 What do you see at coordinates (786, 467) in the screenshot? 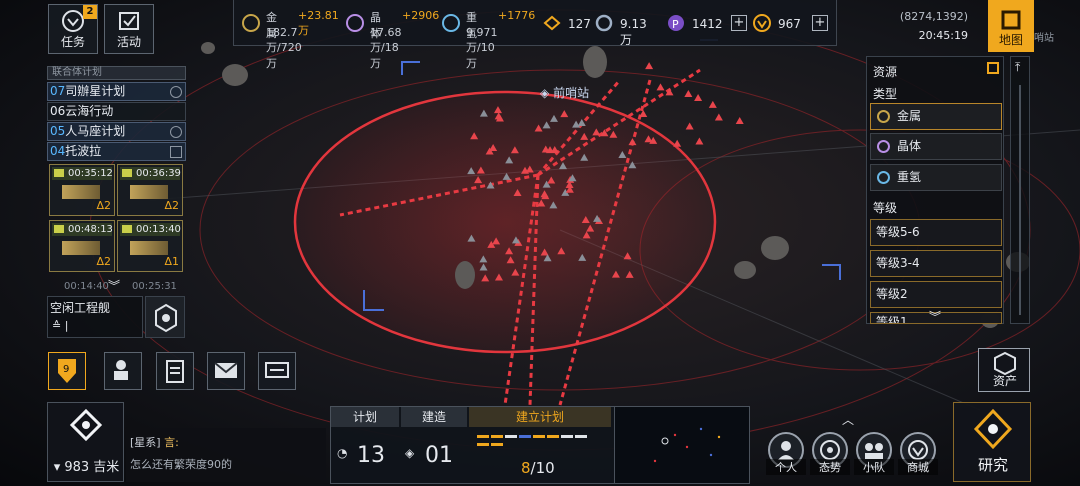
I see `personal-label: 个人` at bounding box center [786, 467].